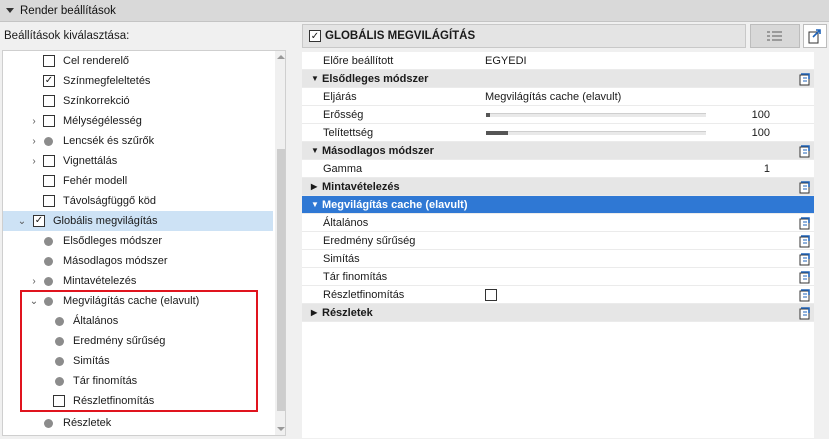  What do you see at coordinates (558, 169) in the screenshot?
I see `row-gamma: Gamma 1` at bounding box center [558, 169].